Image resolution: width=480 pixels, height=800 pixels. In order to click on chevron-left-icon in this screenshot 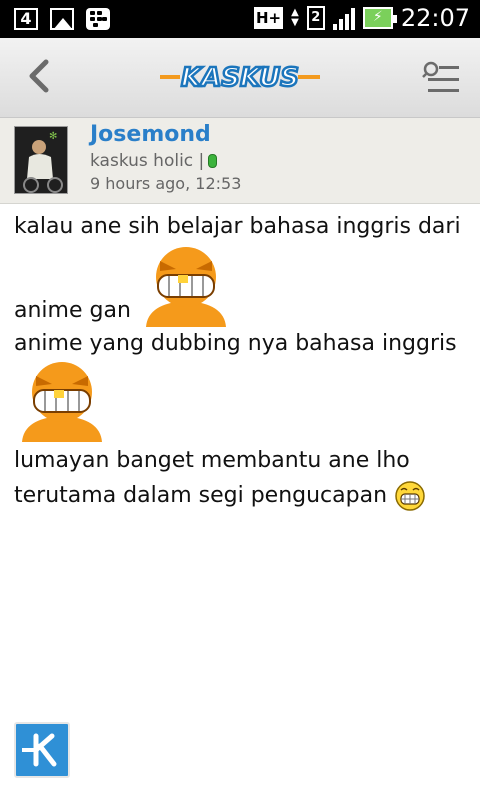, I will do `click(39, 76)`.